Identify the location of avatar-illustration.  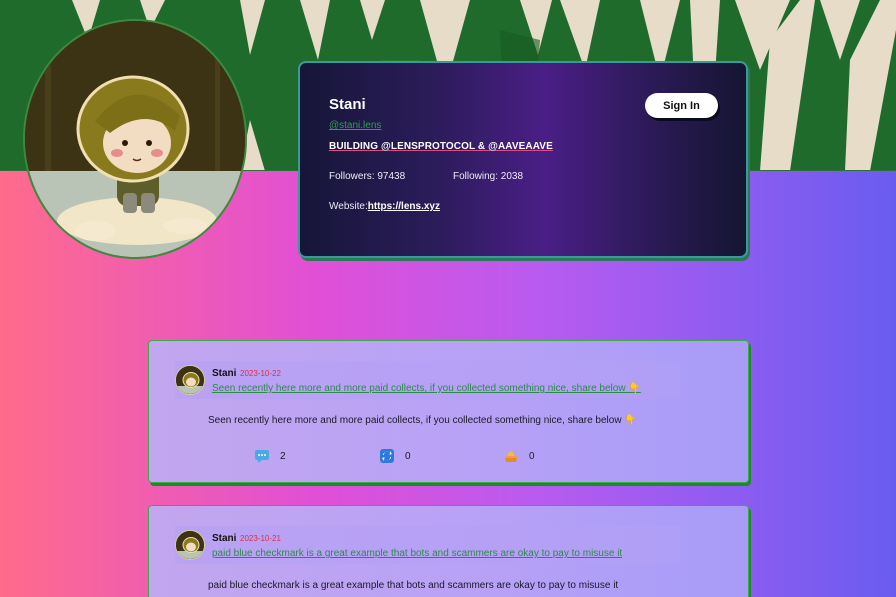
(135, 139).